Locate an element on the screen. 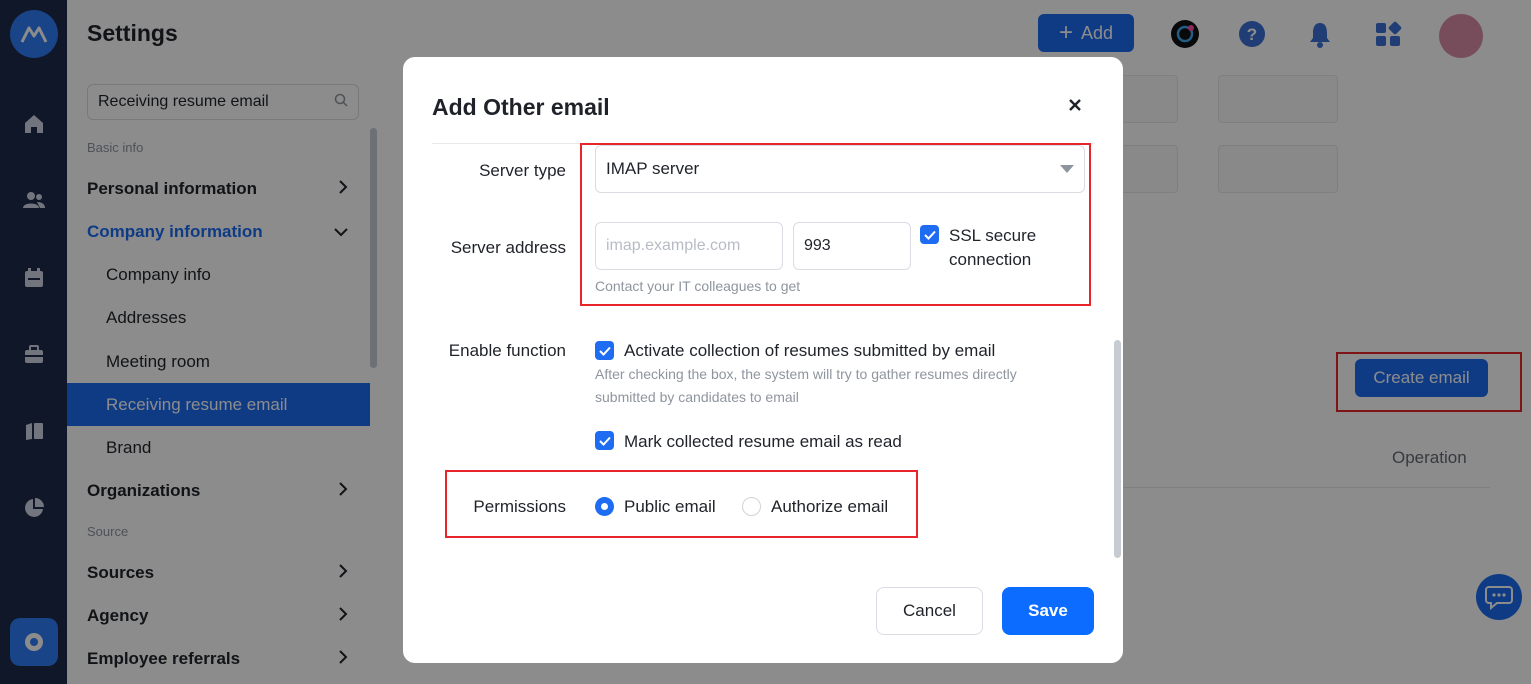 The image size is (1531, 684). save-button: Save is located at coordinates (1048, 611).